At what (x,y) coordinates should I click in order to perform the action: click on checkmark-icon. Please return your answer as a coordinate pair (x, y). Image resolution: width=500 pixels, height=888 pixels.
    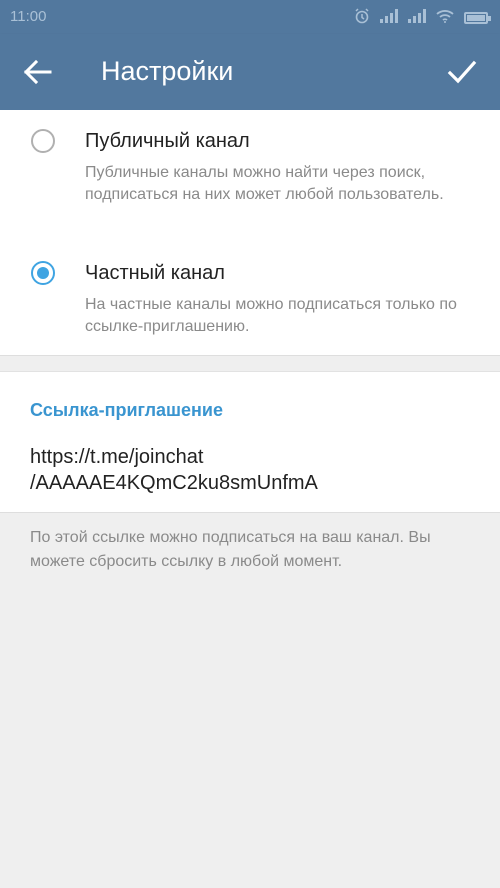
    Looking at the image, I should click on (462, 72).